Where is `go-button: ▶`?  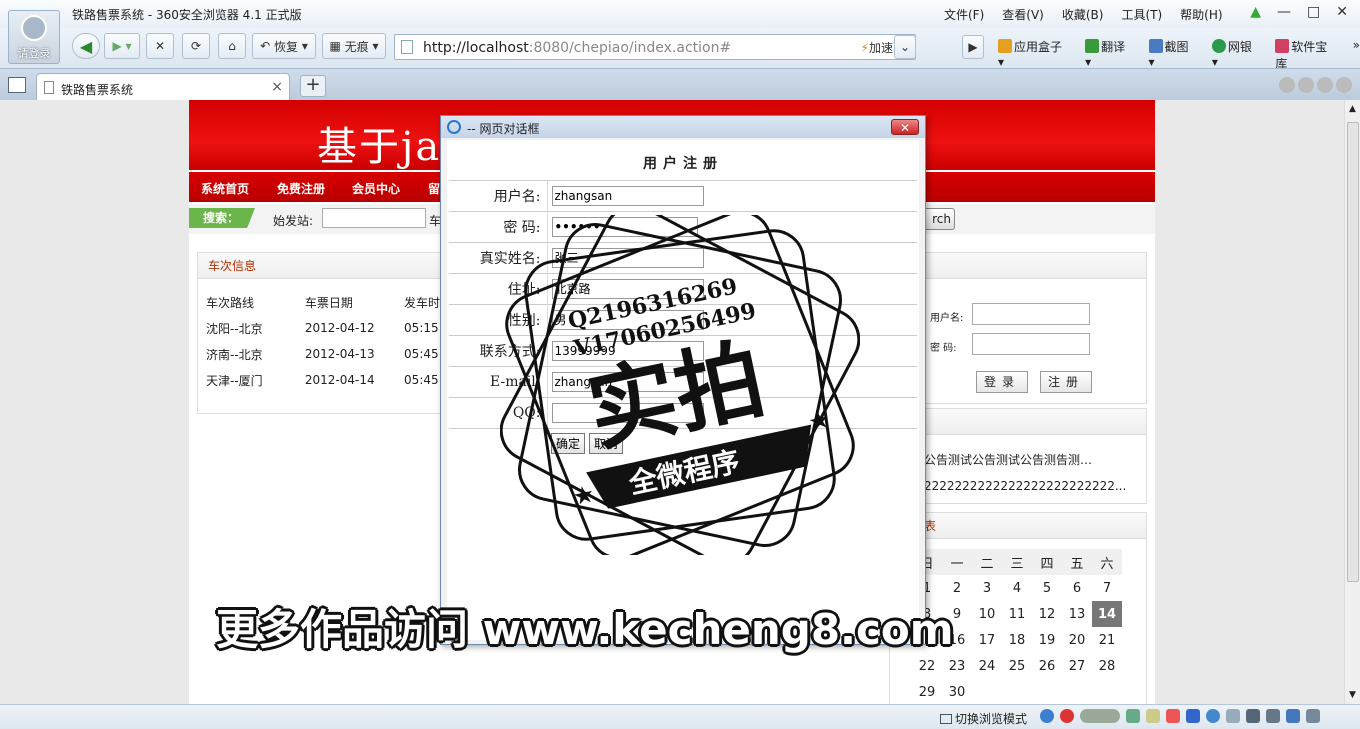
go-button: ▶ is located at coordinates (973, 47).